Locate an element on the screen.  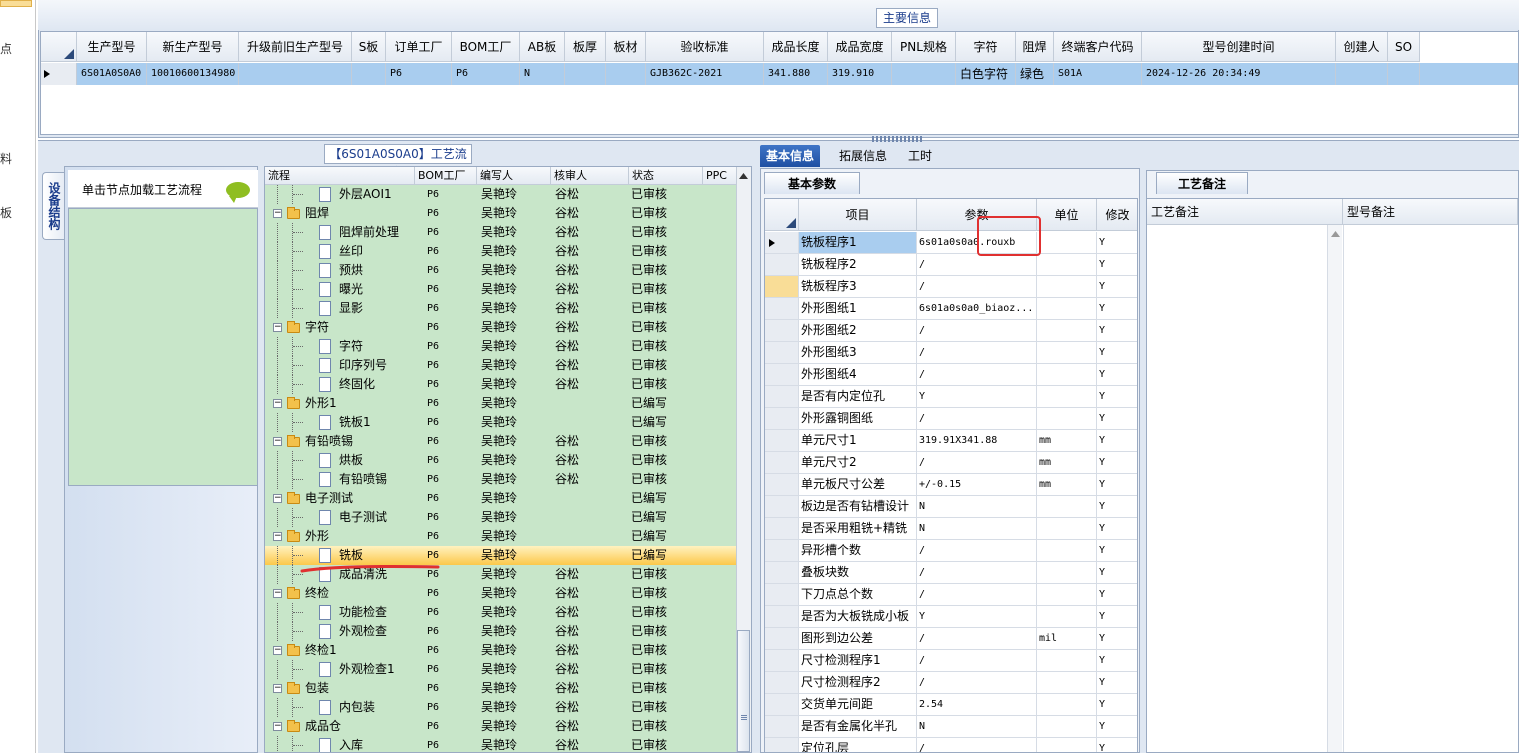
param-row: 单元板尺寸公差 +/-0.15 mm Y is located at coordinates (951, 485).